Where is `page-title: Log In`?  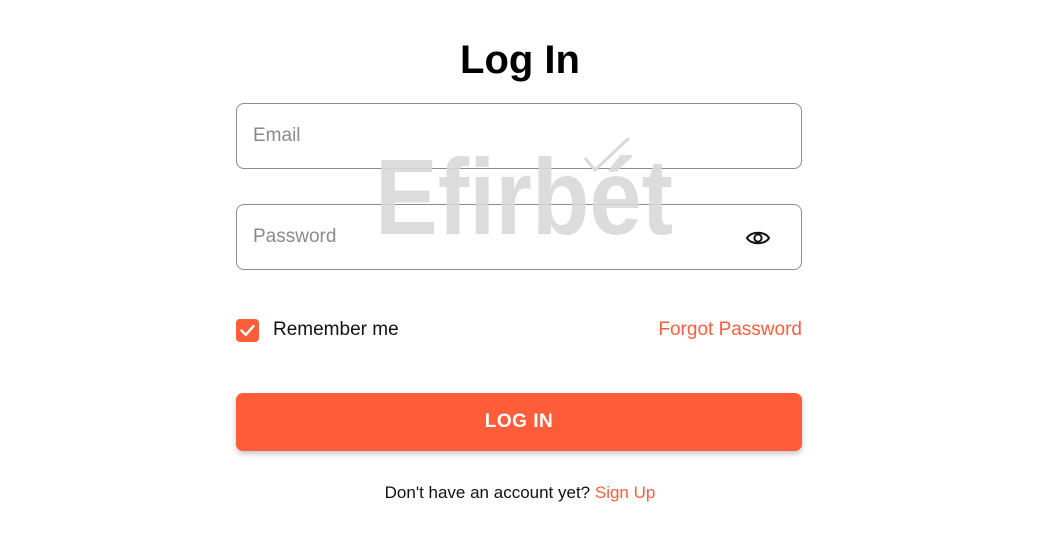
page-title: Log In is located at coordinates (520, 60).